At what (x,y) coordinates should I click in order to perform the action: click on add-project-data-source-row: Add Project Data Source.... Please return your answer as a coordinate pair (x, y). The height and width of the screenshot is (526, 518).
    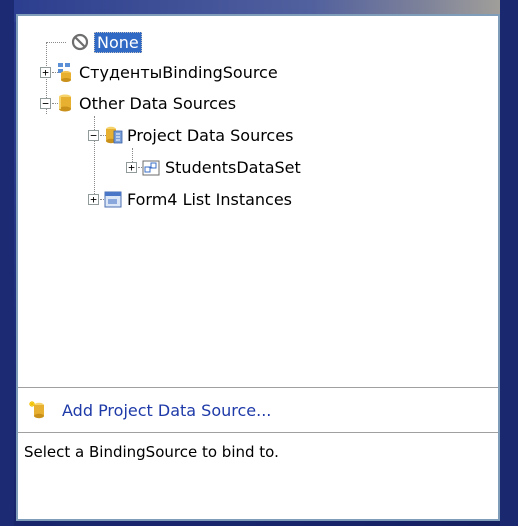
    Looking at the image, I should click on (258, 410).